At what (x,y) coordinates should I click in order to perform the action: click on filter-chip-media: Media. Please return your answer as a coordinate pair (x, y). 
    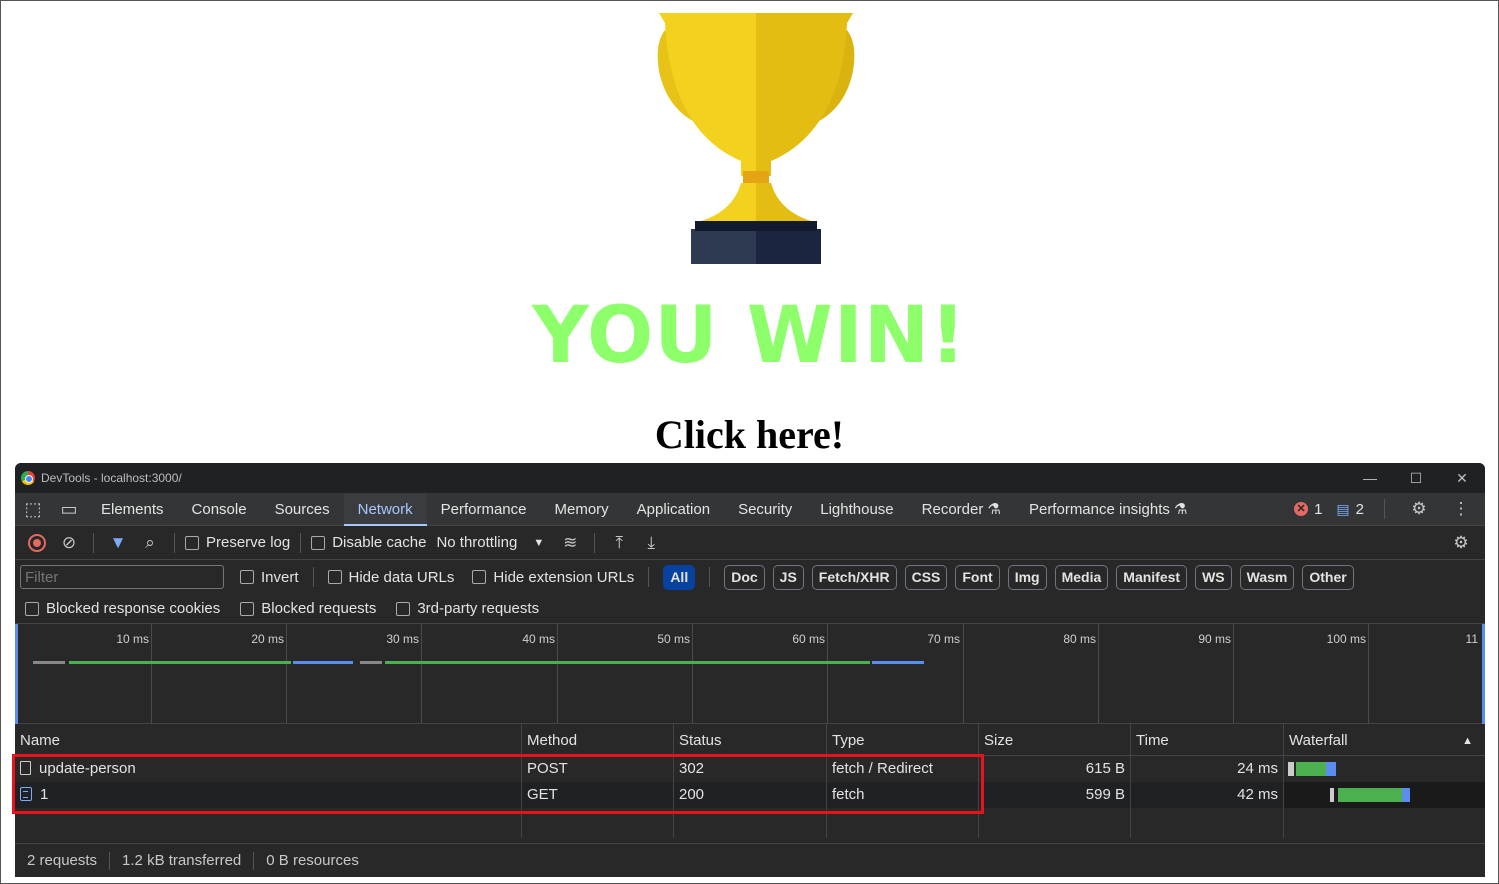
    Looking at the image, I should click on (1081, 577).